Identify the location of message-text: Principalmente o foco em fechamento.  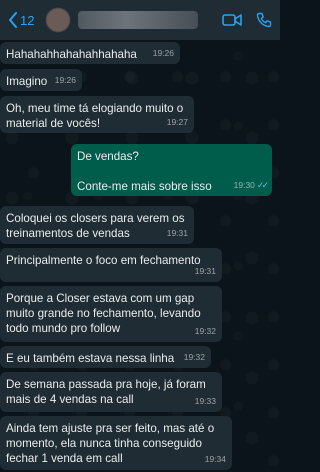
(103, 260).